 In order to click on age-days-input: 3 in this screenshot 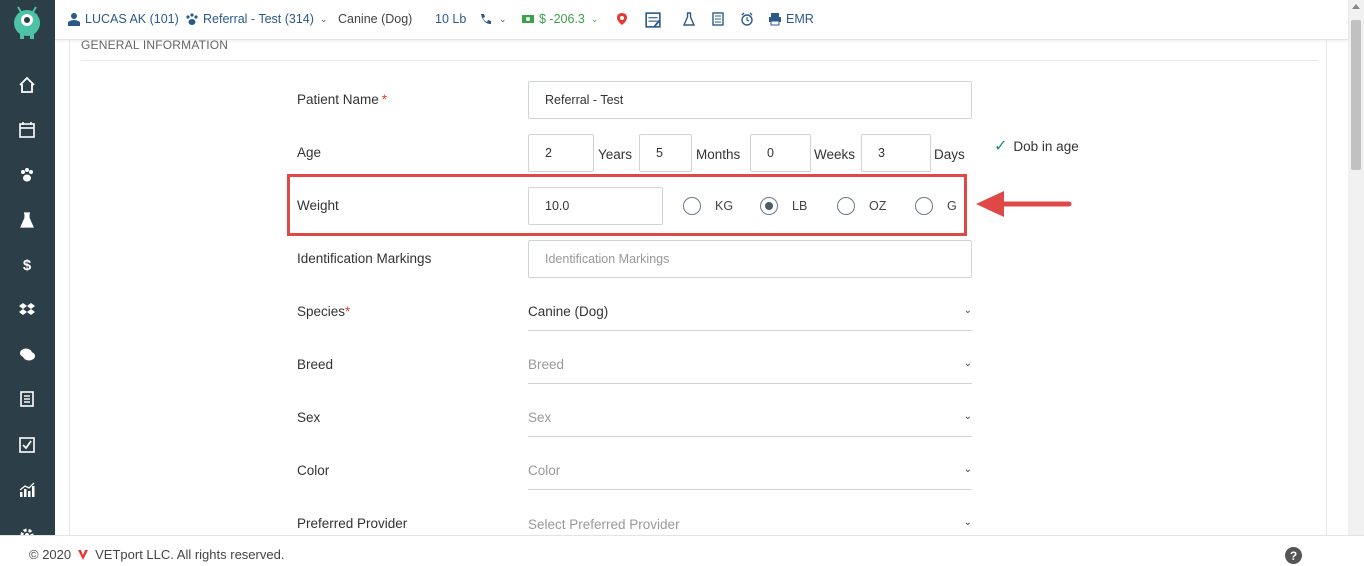, I will do `click(896, 153)`.